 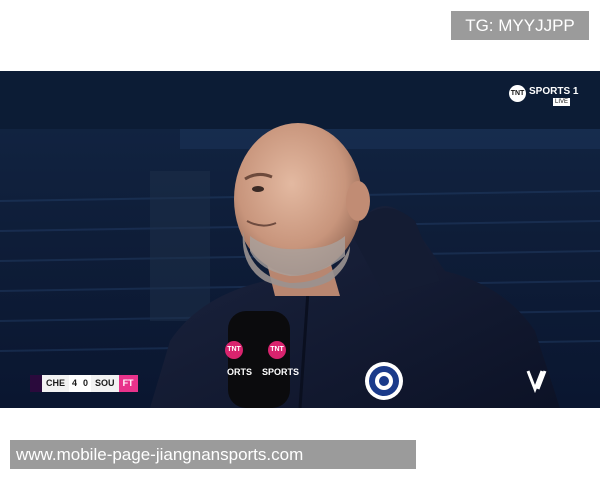 I want to click on home-score: 4, so click(x=75, y=383).